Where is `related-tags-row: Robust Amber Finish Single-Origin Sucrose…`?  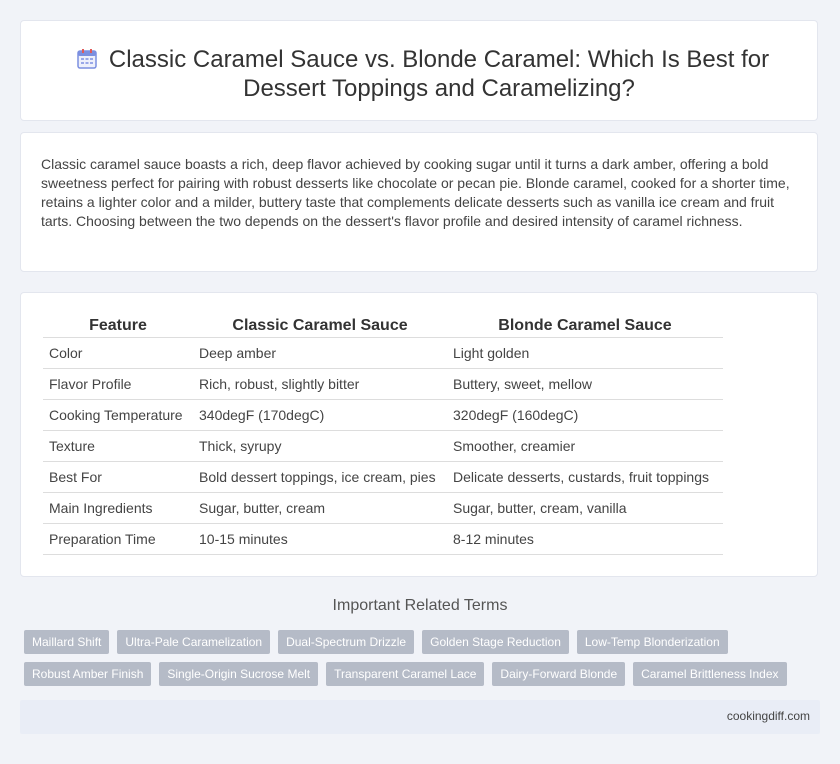 related-tags-row: Robust Amber Finish Single-Origin Sucrose… is located at coordinates (424, 674).